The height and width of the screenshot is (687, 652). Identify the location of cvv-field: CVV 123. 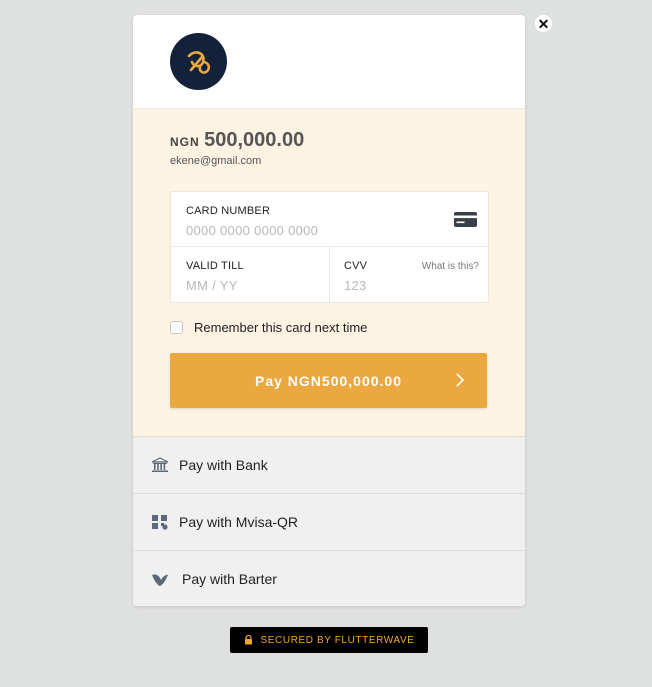
(409, 274).